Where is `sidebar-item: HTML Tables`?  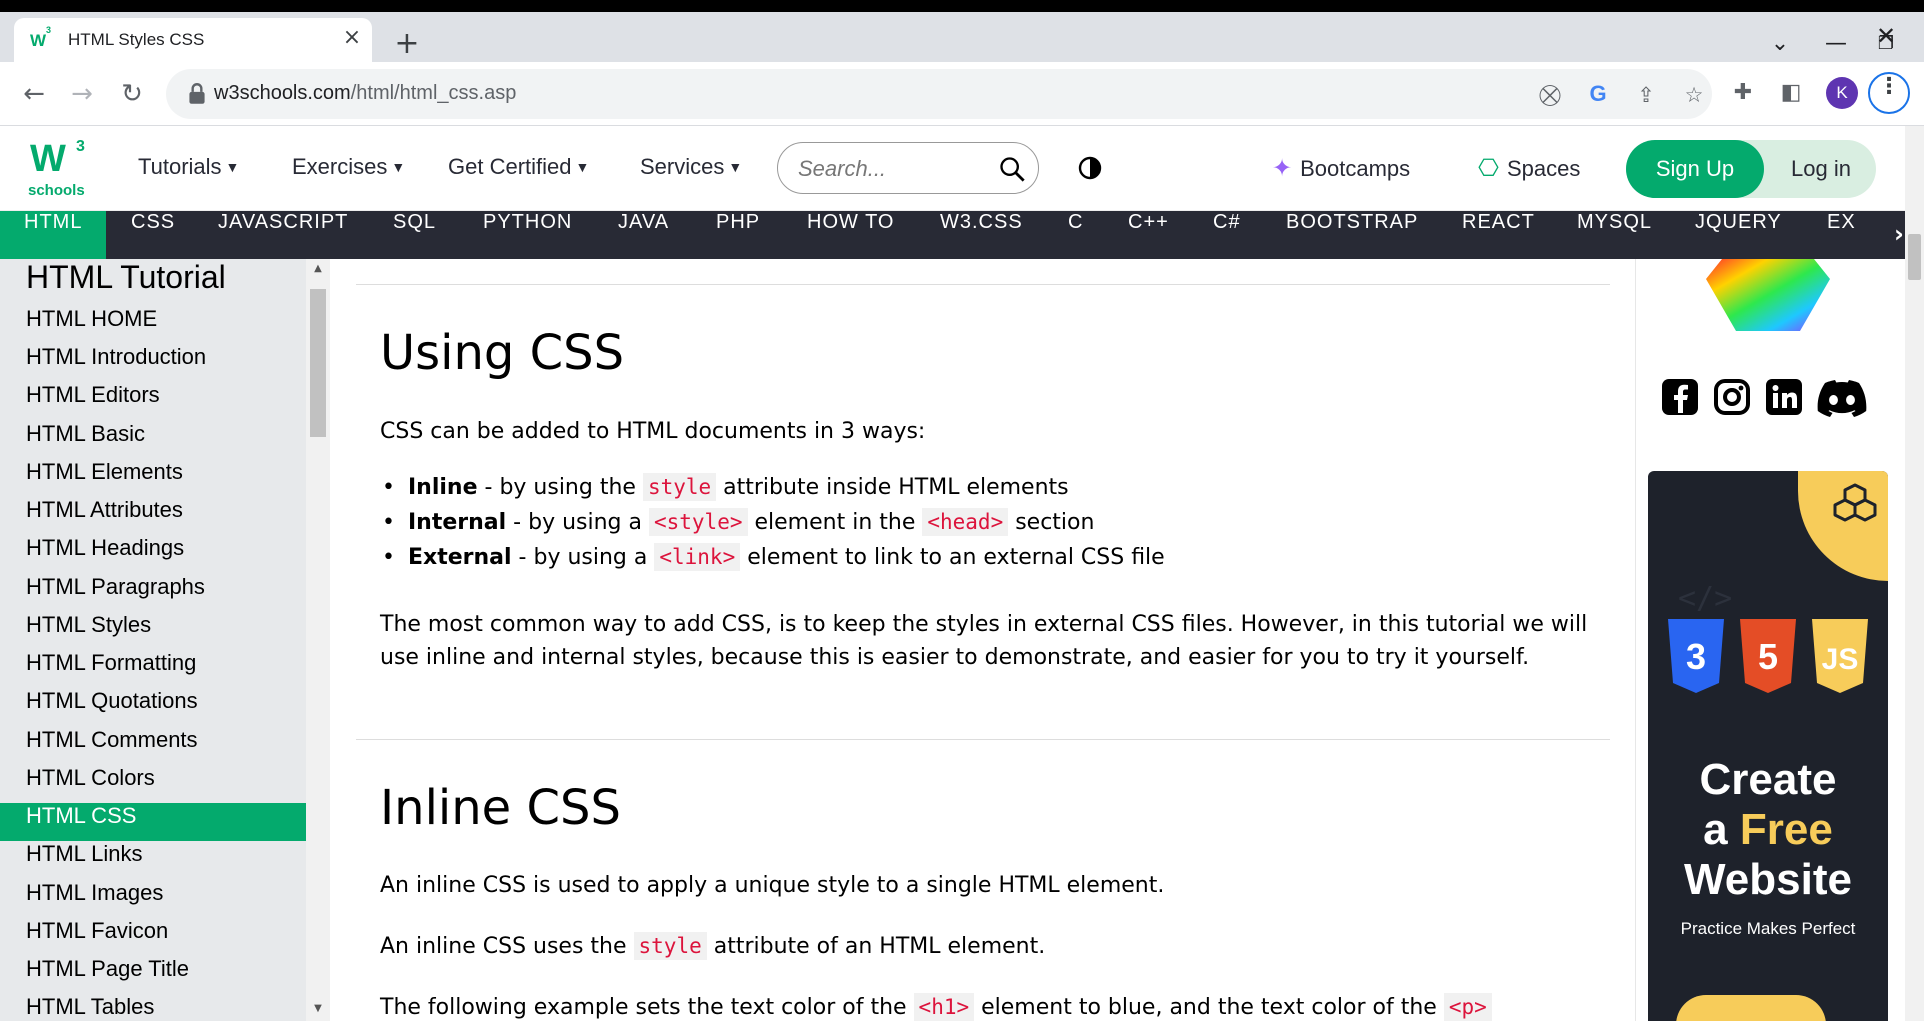
sidebar-item: HTML Tables is located at coordinates (153, 1007).